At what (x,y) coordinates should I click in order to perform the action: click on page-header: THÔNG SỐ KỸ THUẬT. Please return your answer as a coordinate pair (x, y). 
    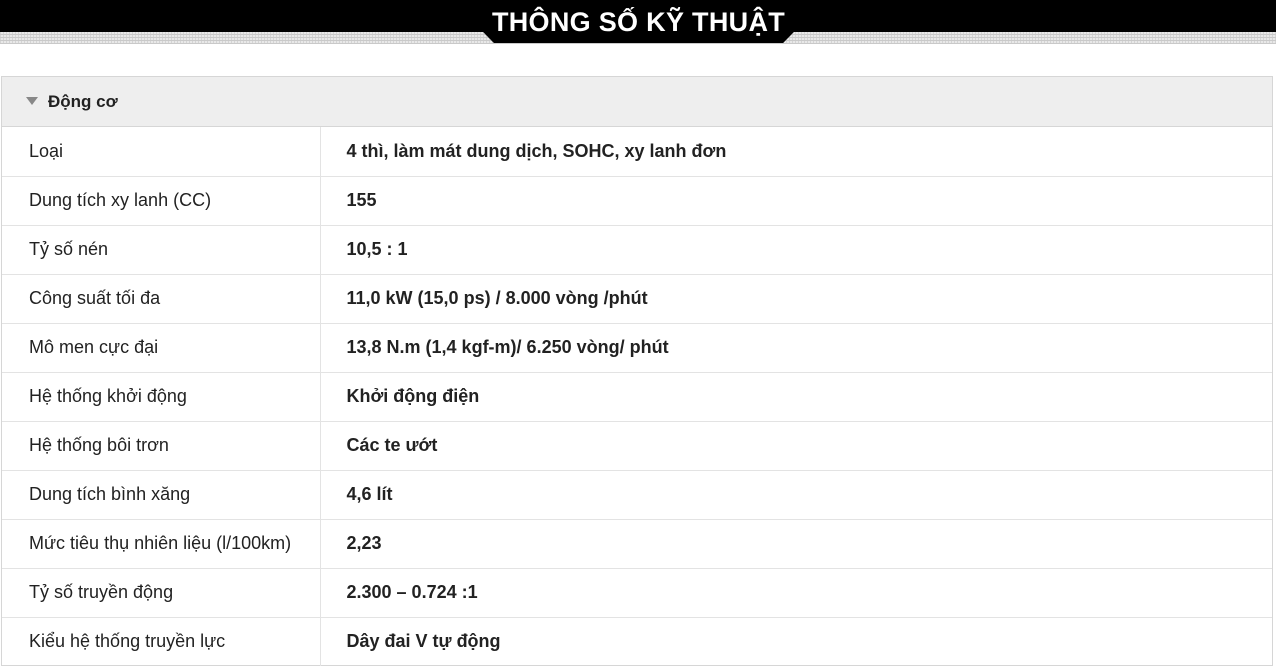
    Looking at the image, I should click on (638, 24).